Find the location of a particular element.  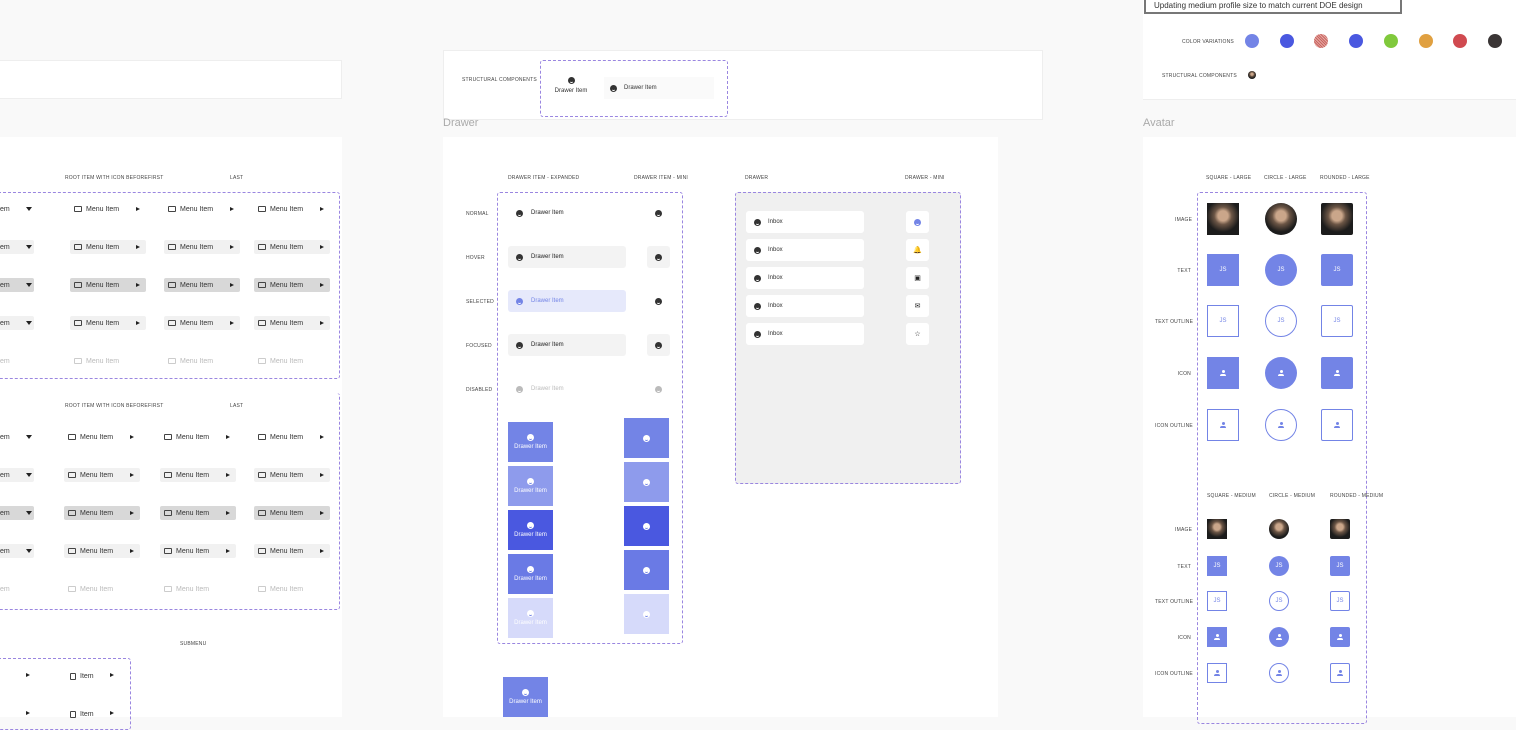

drawer-item-mini-normal is located at coordinates (658, 213).